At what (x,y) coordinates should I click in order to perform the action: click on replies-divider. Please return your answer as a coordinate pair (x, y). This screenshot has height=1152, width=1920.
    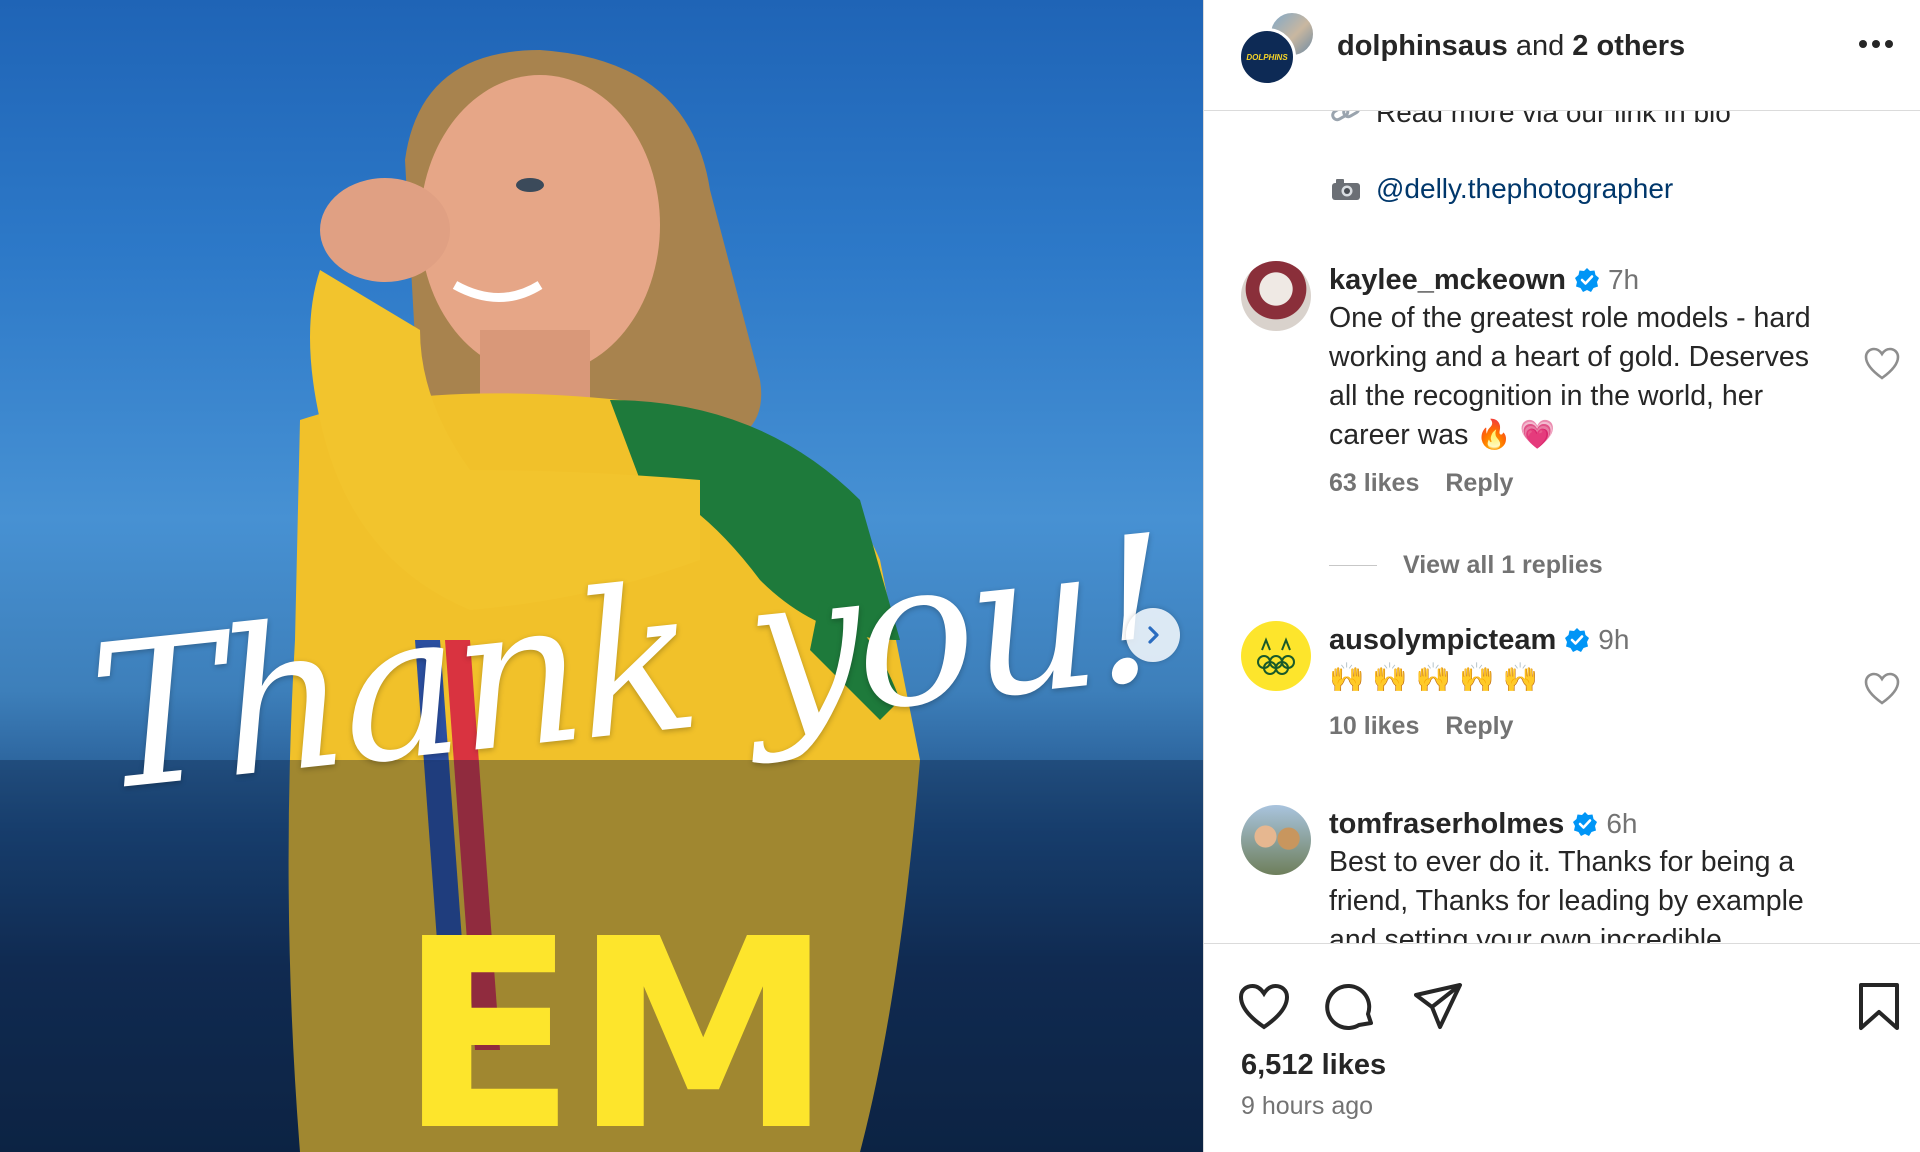
    Looking at the image, I should click on (1353, 565).